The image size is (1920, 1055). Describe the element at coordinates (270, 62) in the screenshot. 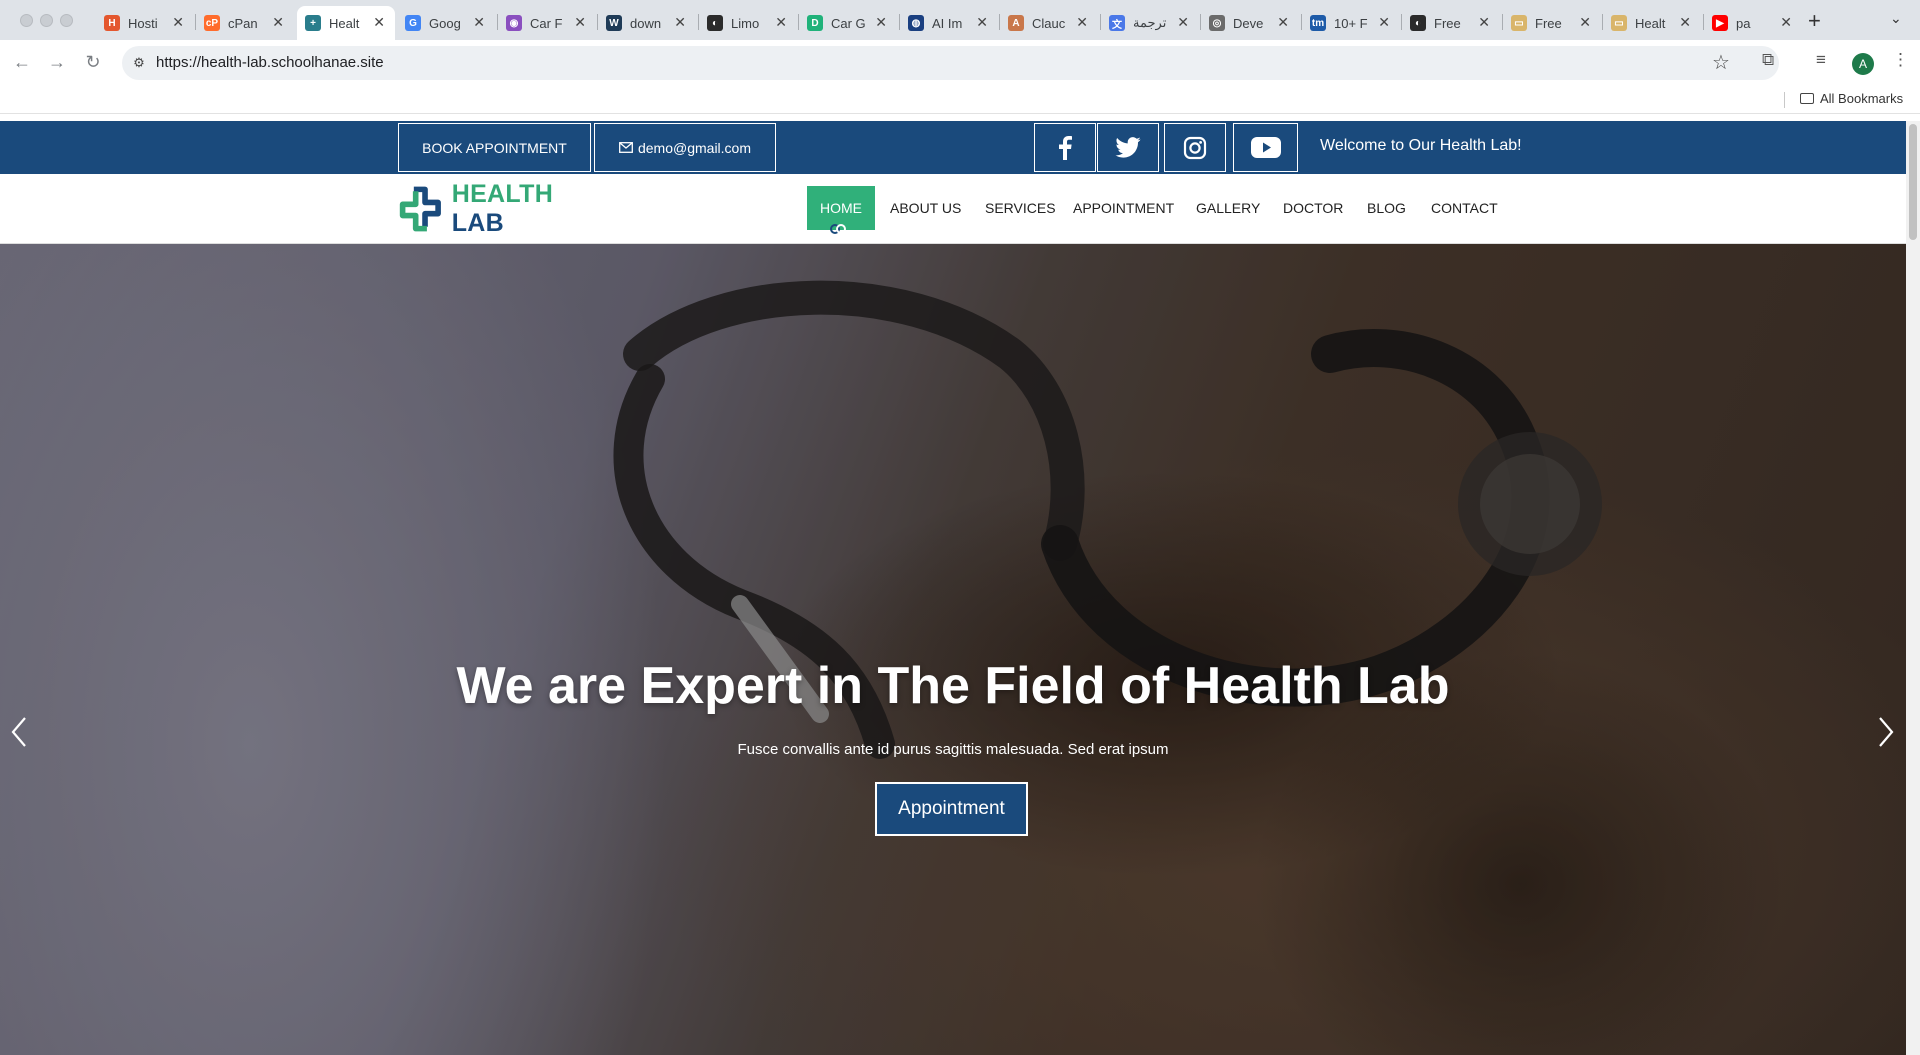

I see `address-url: https://health-lab.schoolhanae.site` at that location.